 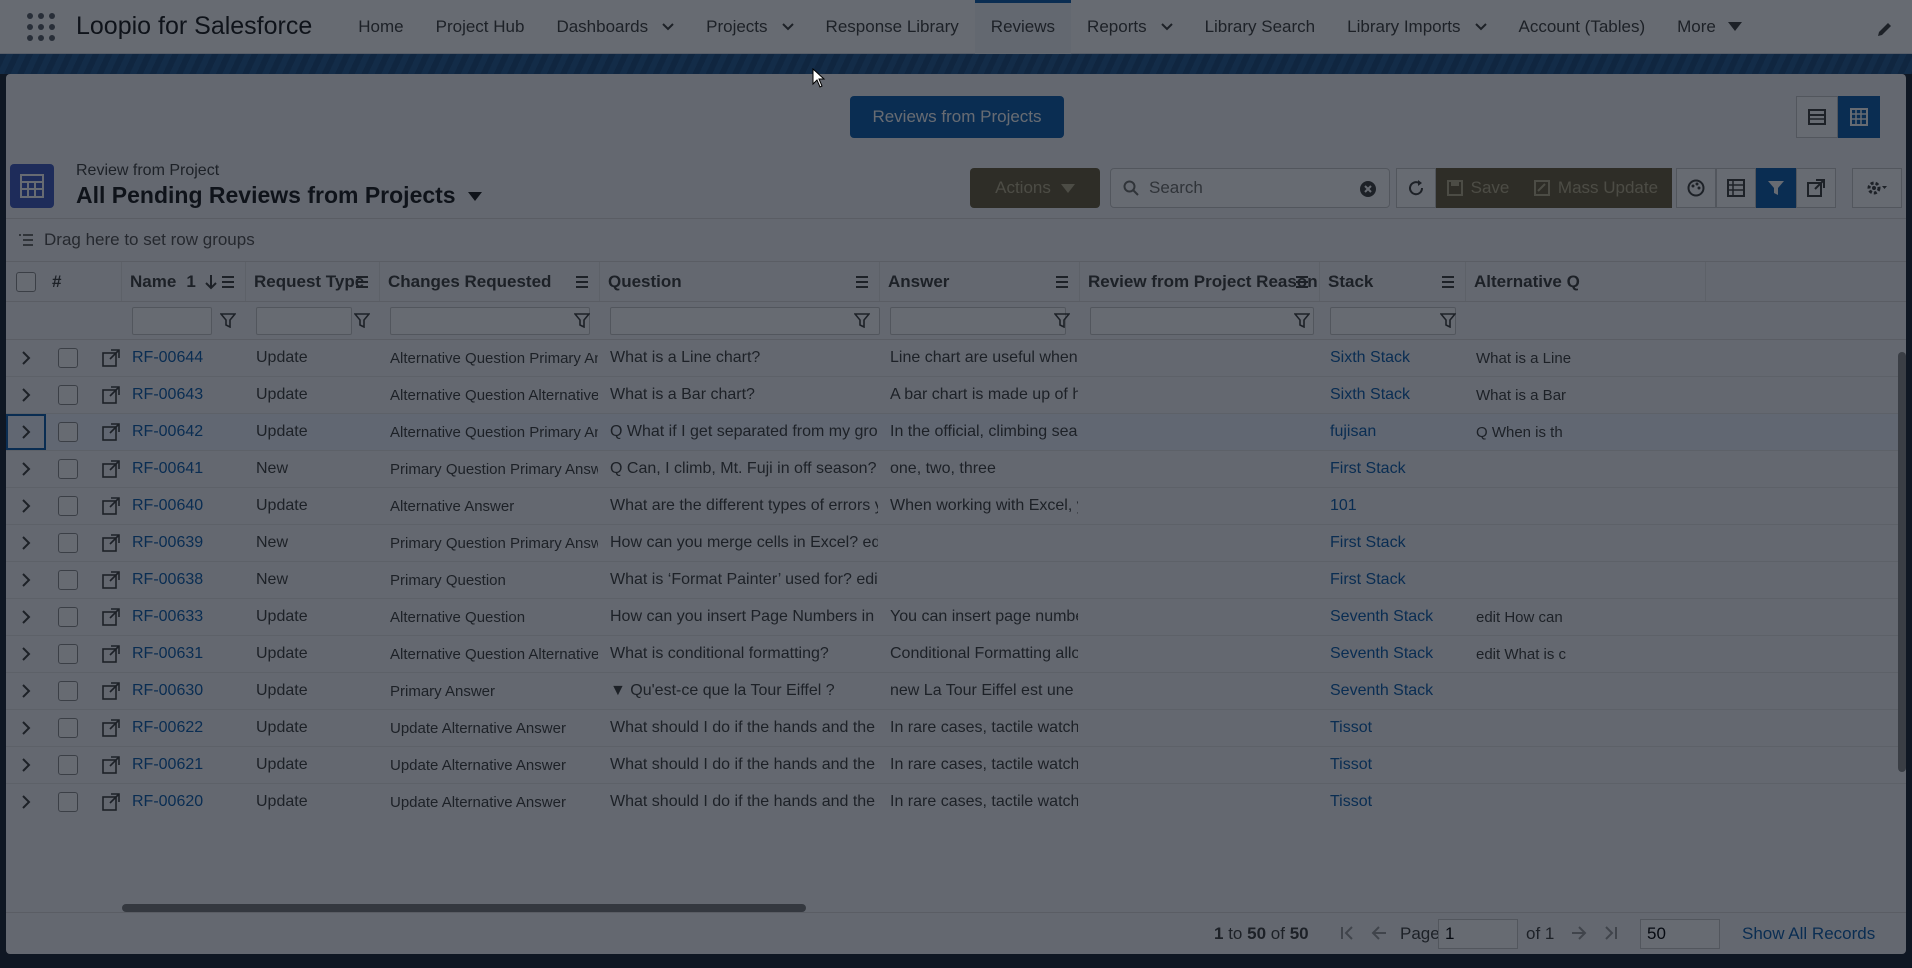 I want to click on column-header-request-type: Request Type, so click(x=313, y=281).